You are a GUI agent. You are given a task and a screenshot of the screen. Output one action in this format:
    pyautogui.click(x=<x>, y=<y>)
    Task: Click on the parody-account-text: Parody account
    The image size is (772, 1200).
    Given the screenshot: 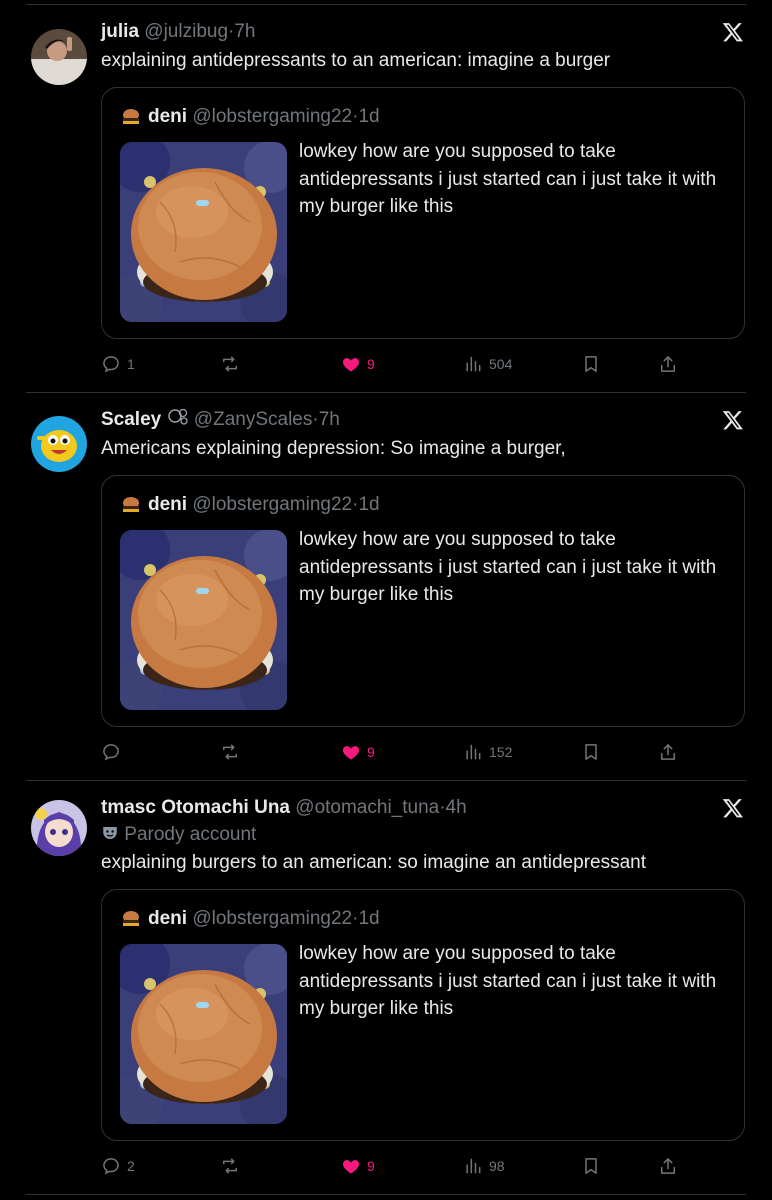 What is the action you would take?
    pyautogui.click(x=190, y=834)
    